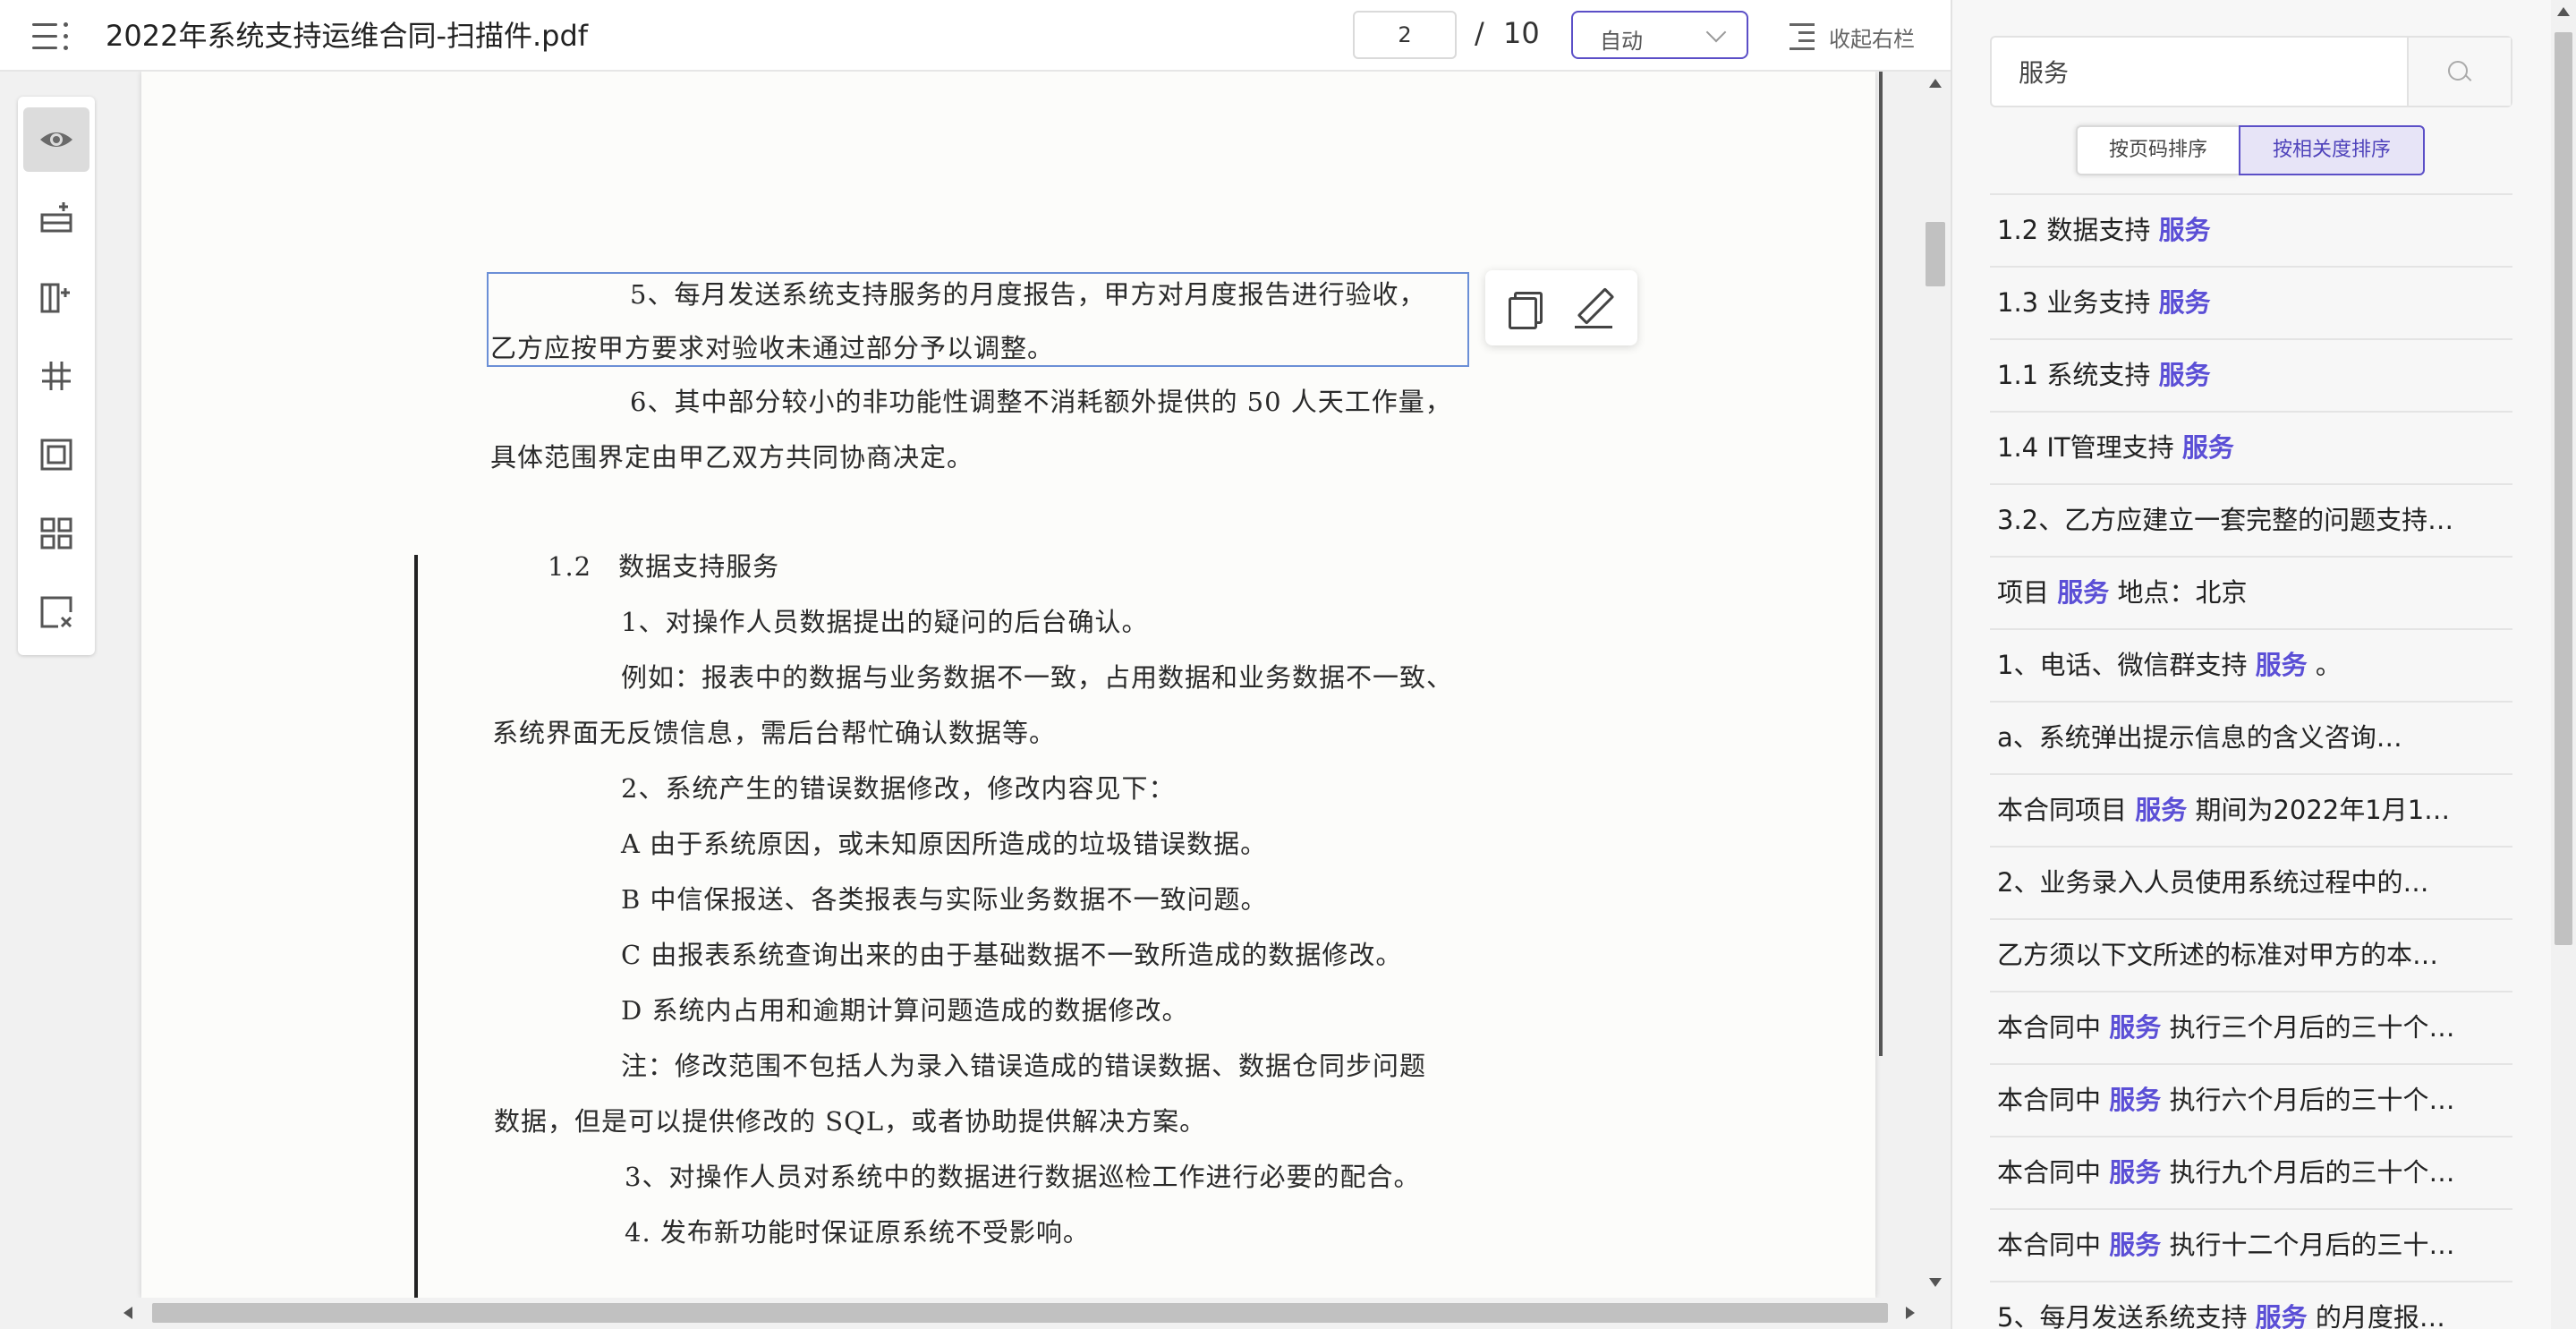 The width and height of the screenshot is (2576, 1329). I want to click on delete-region-icon, so click(56, 612).